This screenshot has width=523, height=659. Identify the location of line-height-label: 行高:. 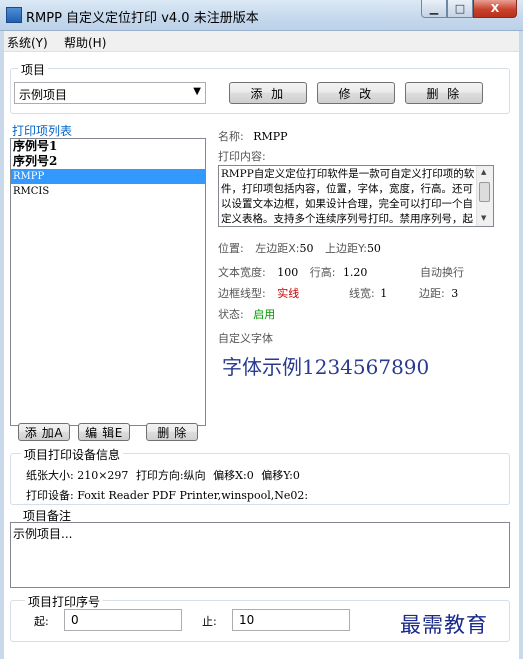
(322, 272).